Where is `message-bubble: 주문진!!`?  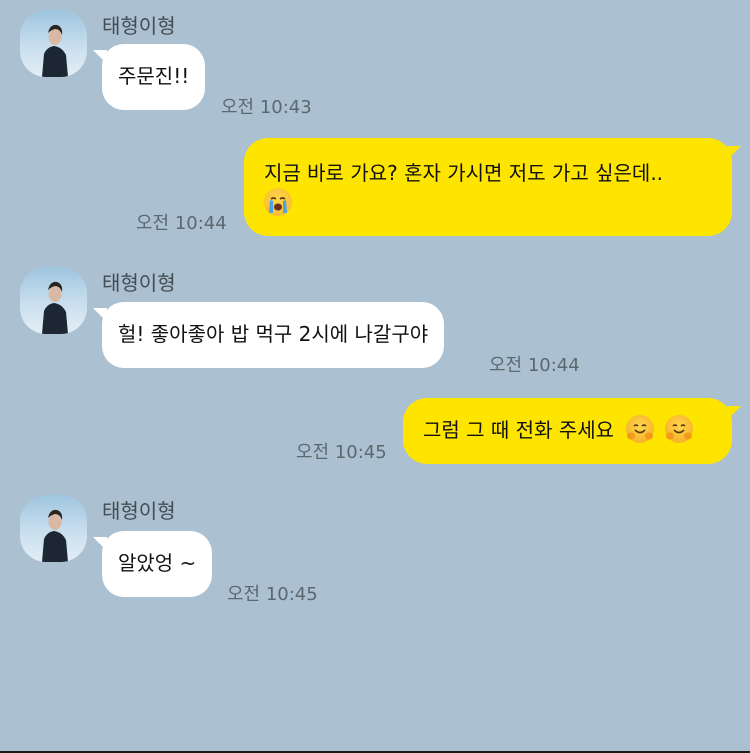 message-bubble: 주문진!! is located at coordinates (149, 77).